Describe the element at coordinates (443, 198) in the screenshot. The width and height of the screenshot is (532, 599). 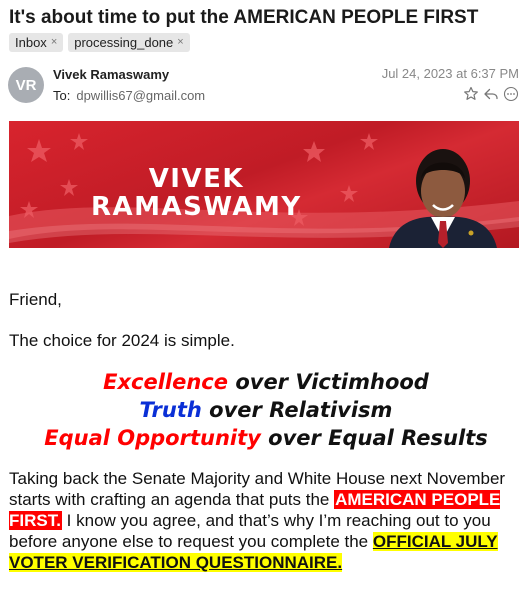
I see `candidate-photo` at that location.